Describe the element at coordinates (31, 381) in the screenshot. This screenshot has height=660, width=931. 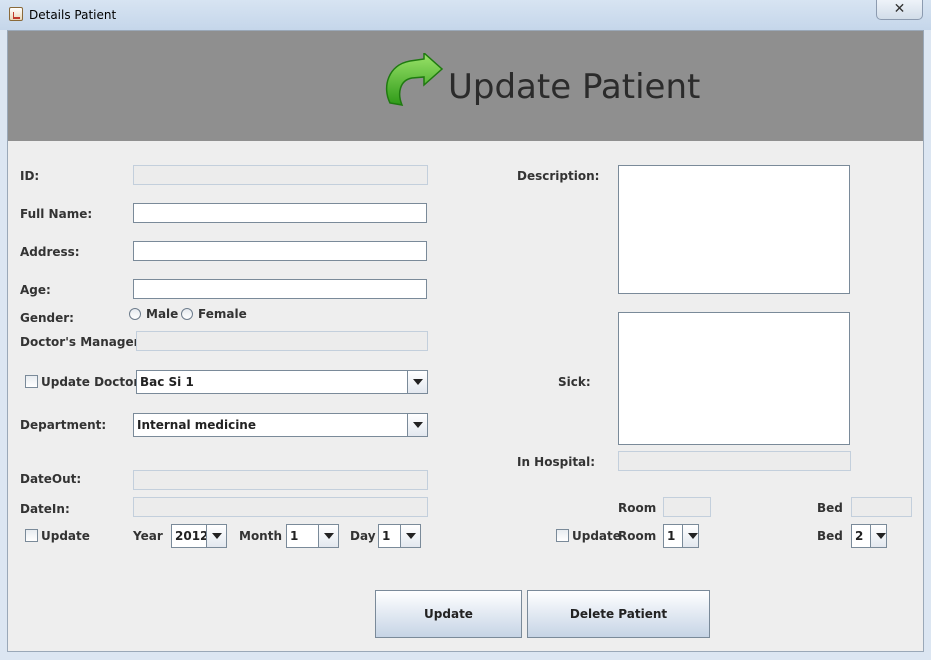
I see `update-doctor-checkbox` at that location.